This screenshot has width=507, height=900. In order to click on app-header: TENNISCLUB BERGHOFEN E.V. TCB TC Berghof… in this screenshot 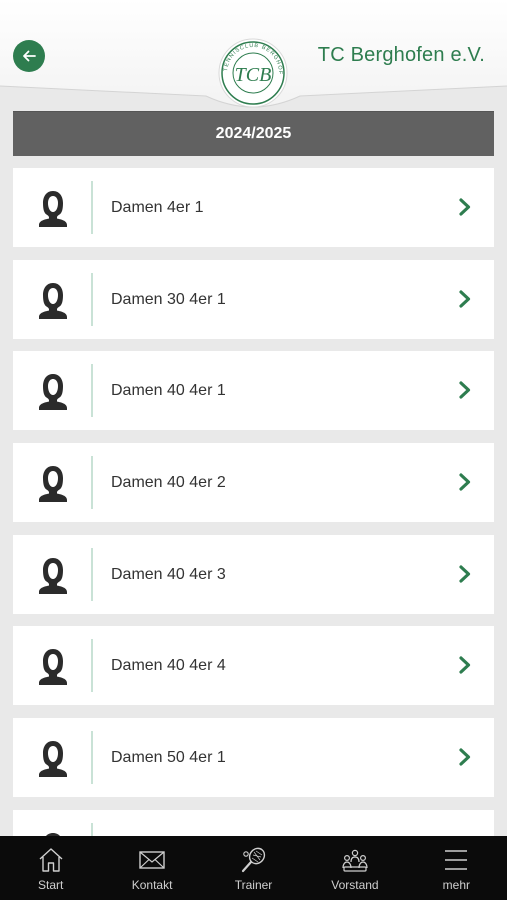, I will do `click(253, 55)`.